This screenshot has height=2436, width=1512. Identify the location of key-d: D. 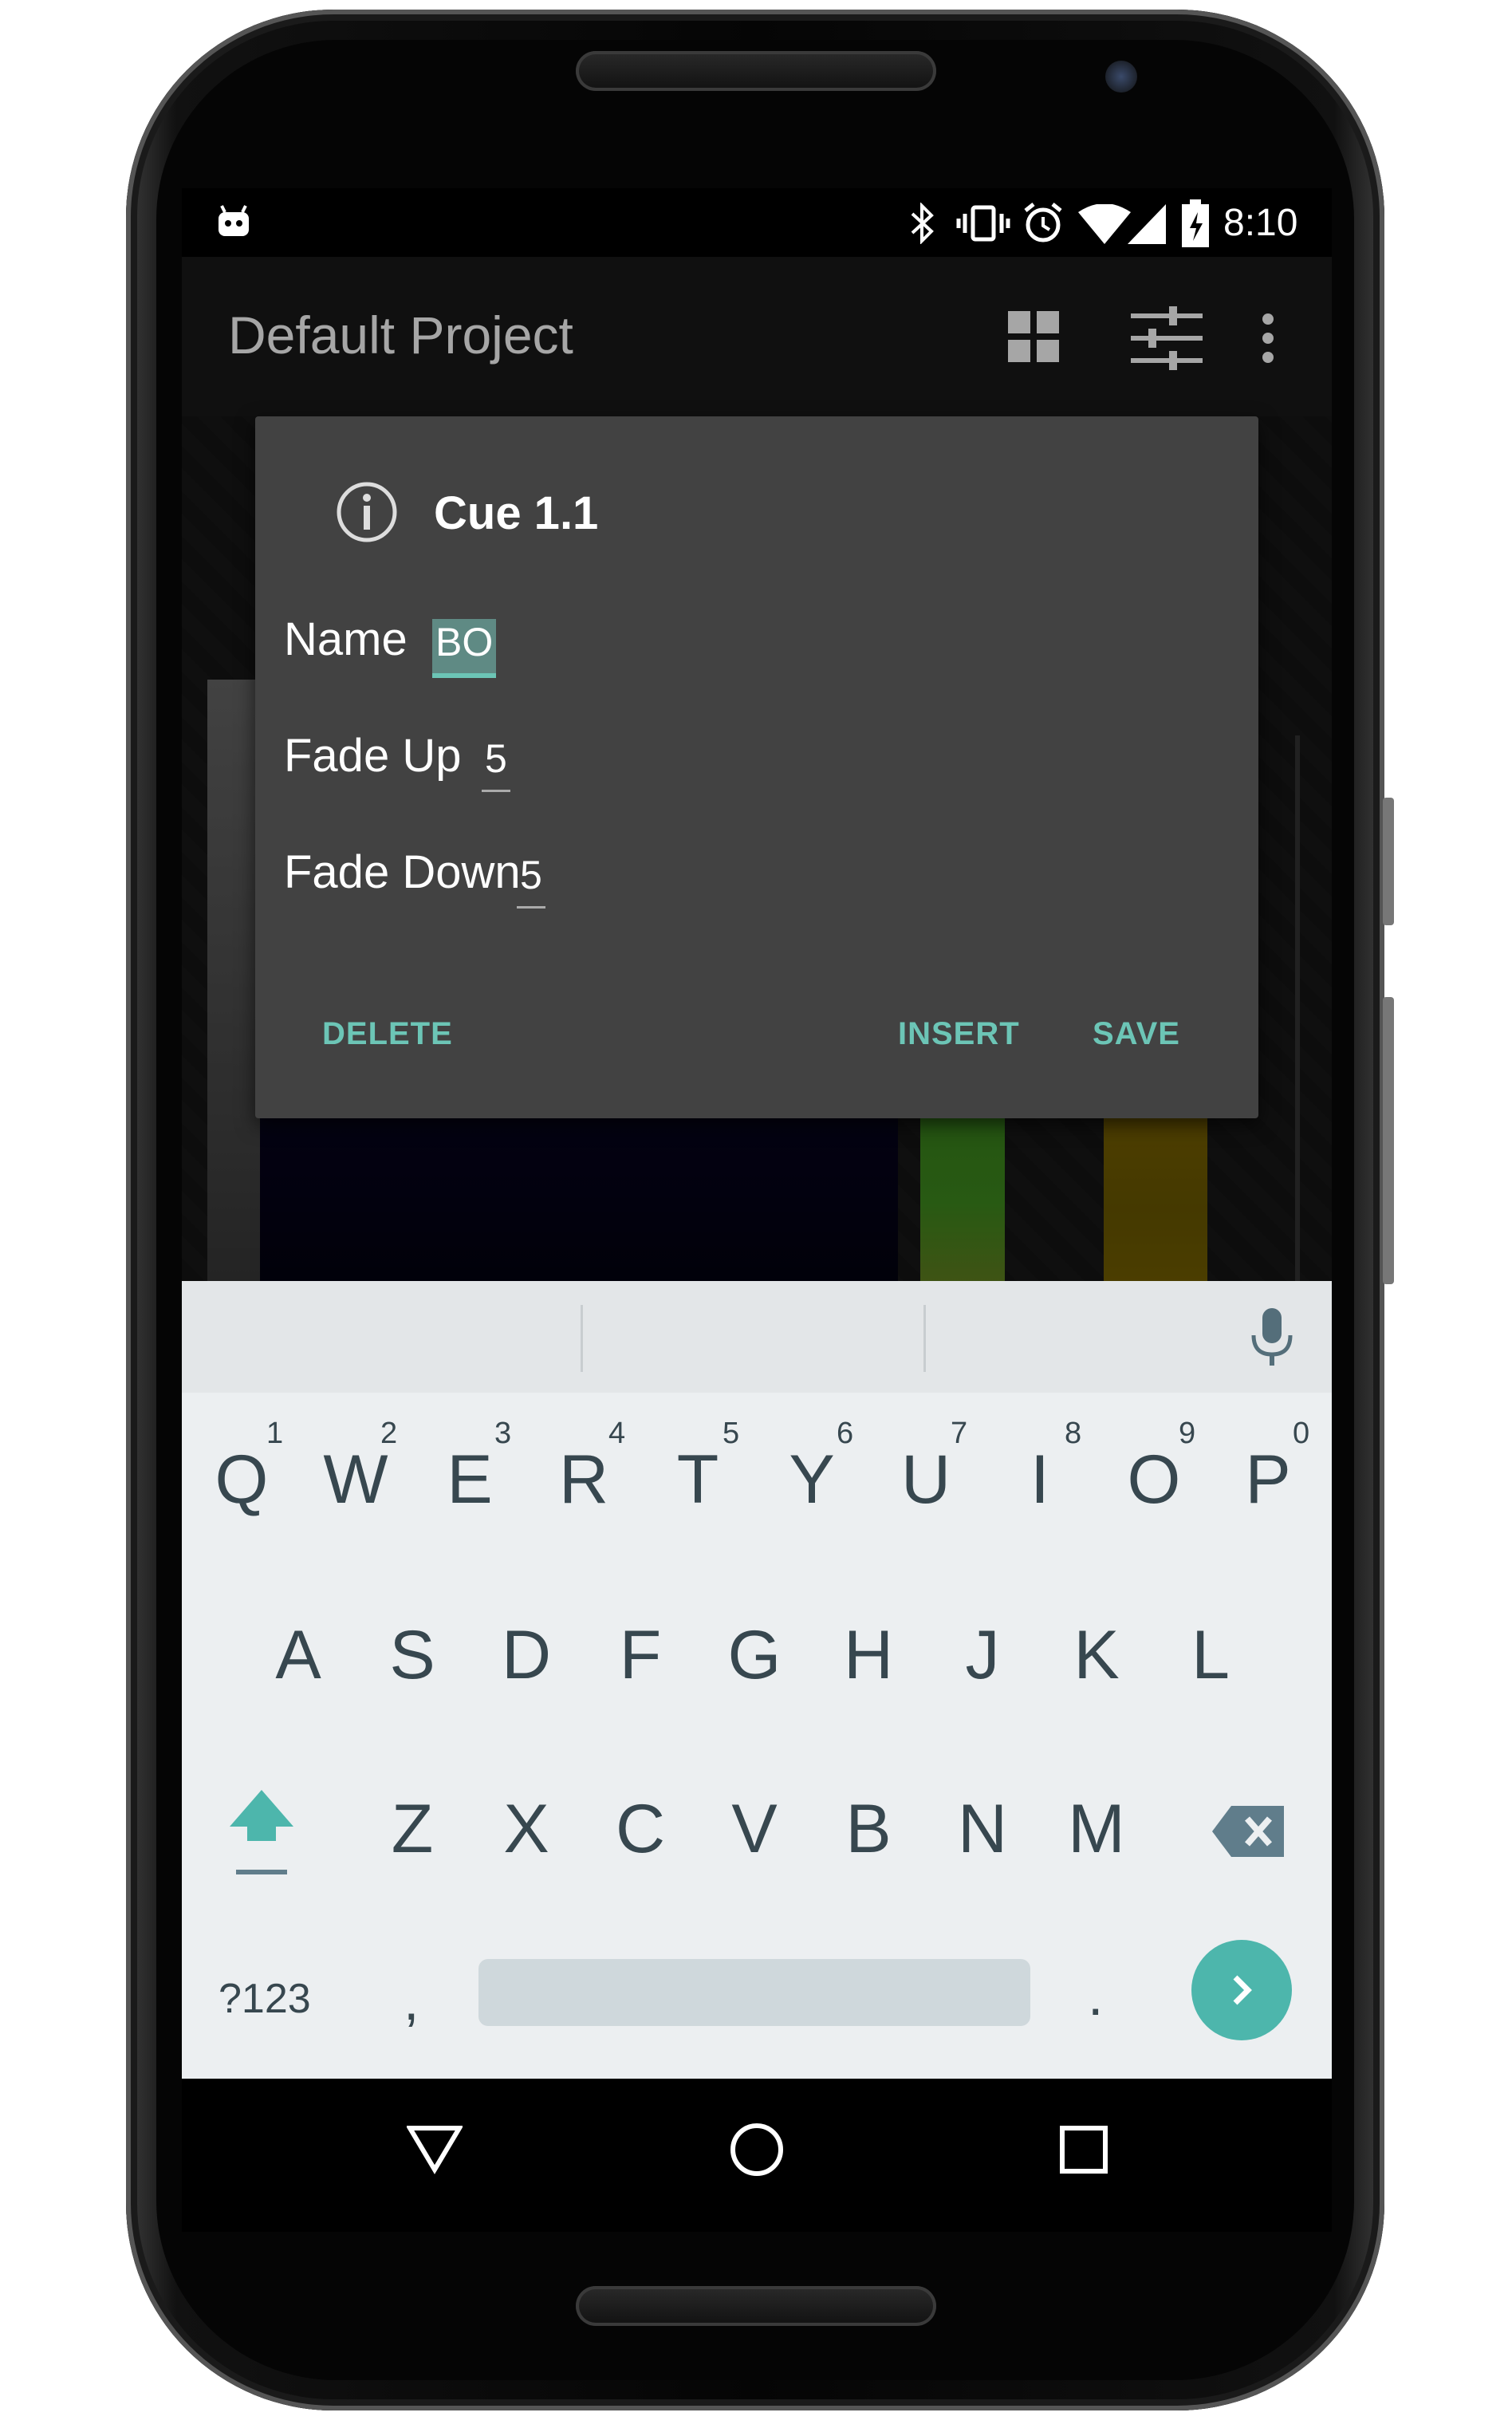
(526, 1656).